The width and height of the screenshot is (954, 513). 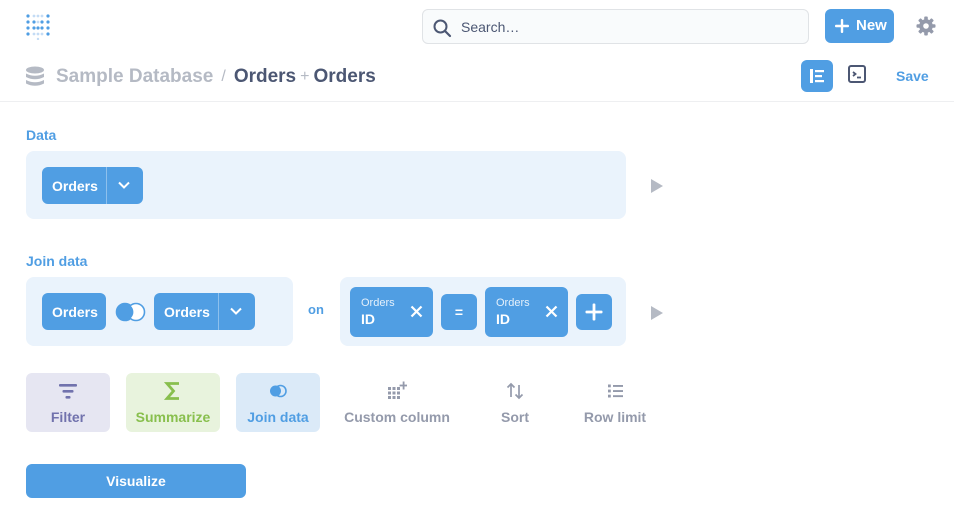 I want to click on breadcrumb: Sample Database / Orders + Orders, so click(x=200, y=77).